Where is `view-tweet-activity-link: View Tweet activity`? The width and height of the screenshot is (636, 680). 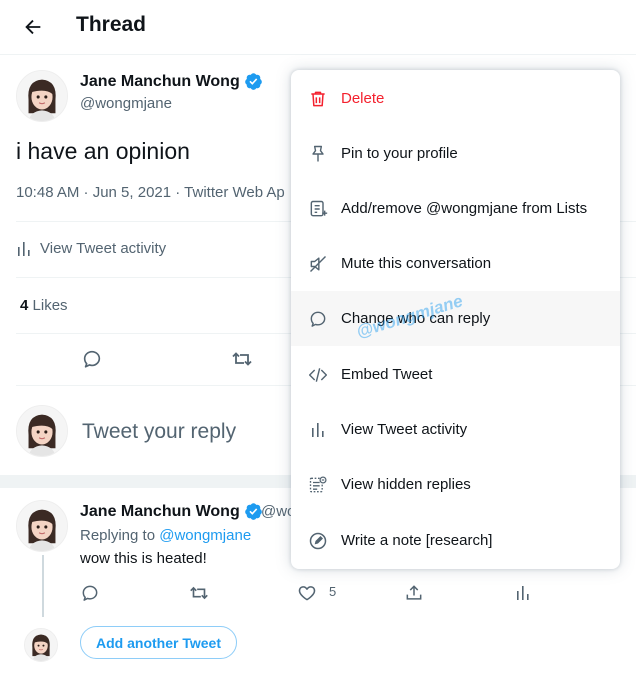 view-tweet-activity-link: View Tweet activity is located at coordinates (91, 248).